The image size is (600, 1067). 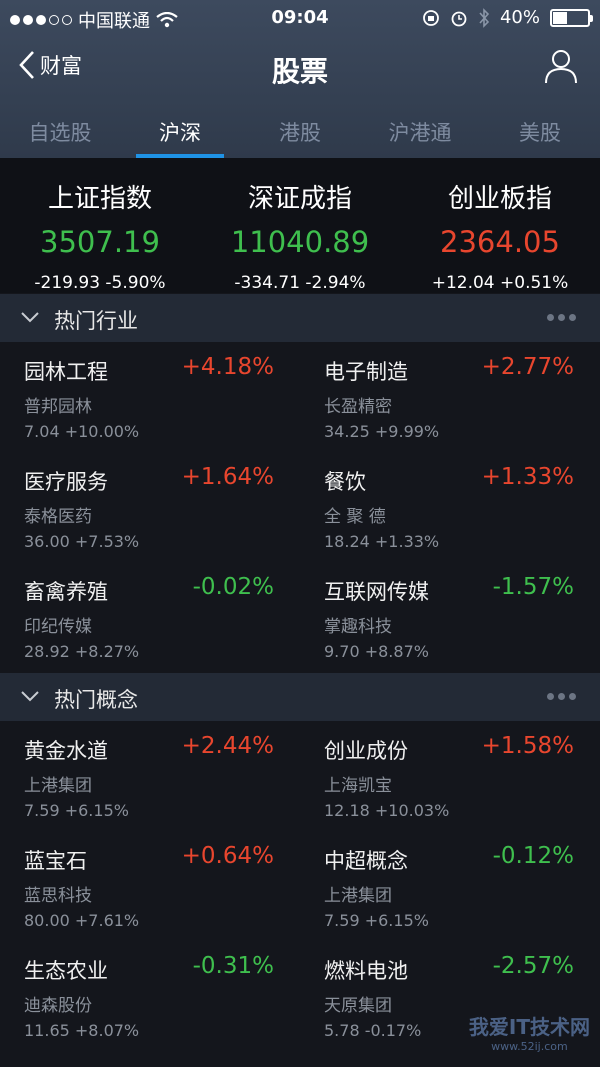 What do you see at coordinates (484, 17) in the screenshot?
I see `bluetooth-icon` at bounding box center [484, 17].